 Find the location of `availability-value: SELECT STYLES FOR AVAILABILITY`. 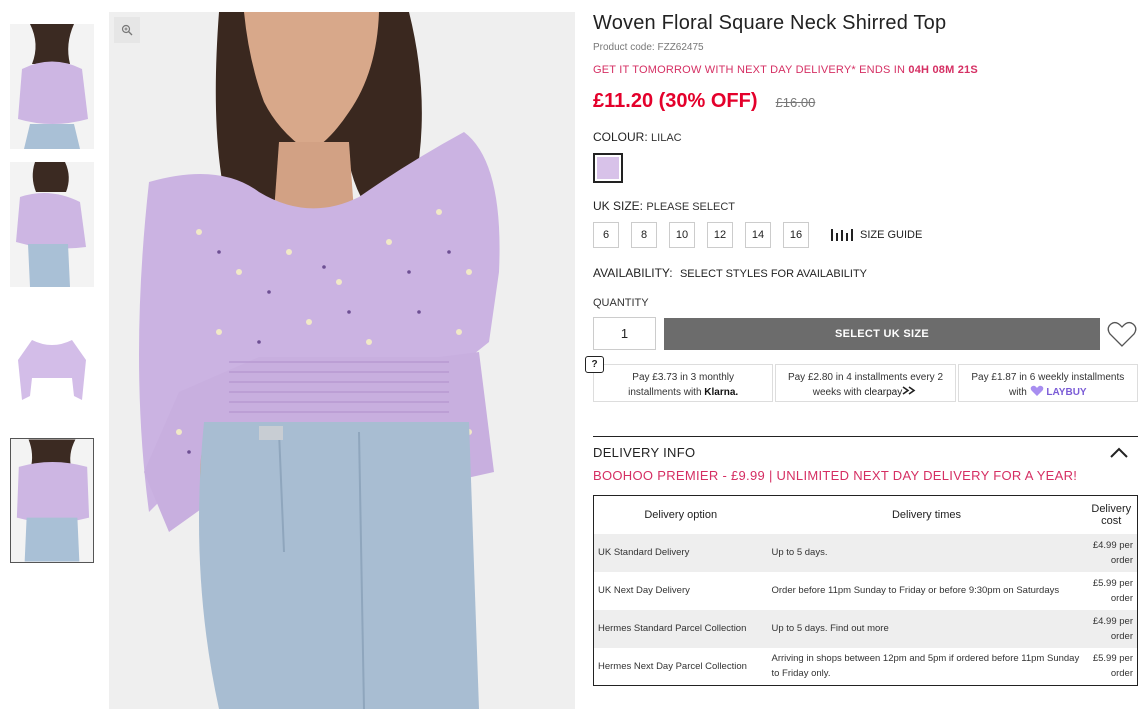

availability-value: SELECT STYLES FOR AVAILABILITY is located at coordinates (773, 274).